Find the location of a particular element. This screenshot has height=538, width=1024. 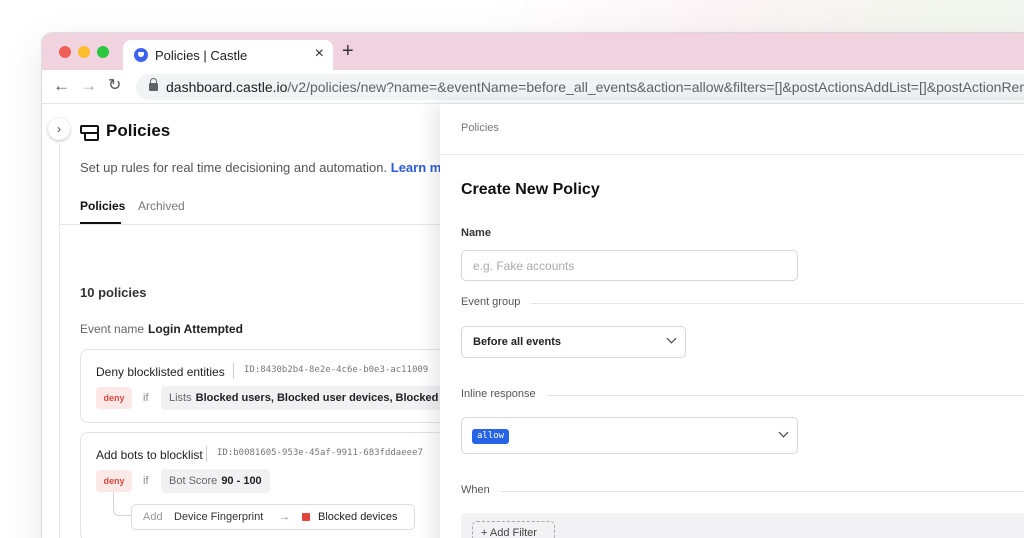

inline-response-select: allow is located at coordinates (629, 435).